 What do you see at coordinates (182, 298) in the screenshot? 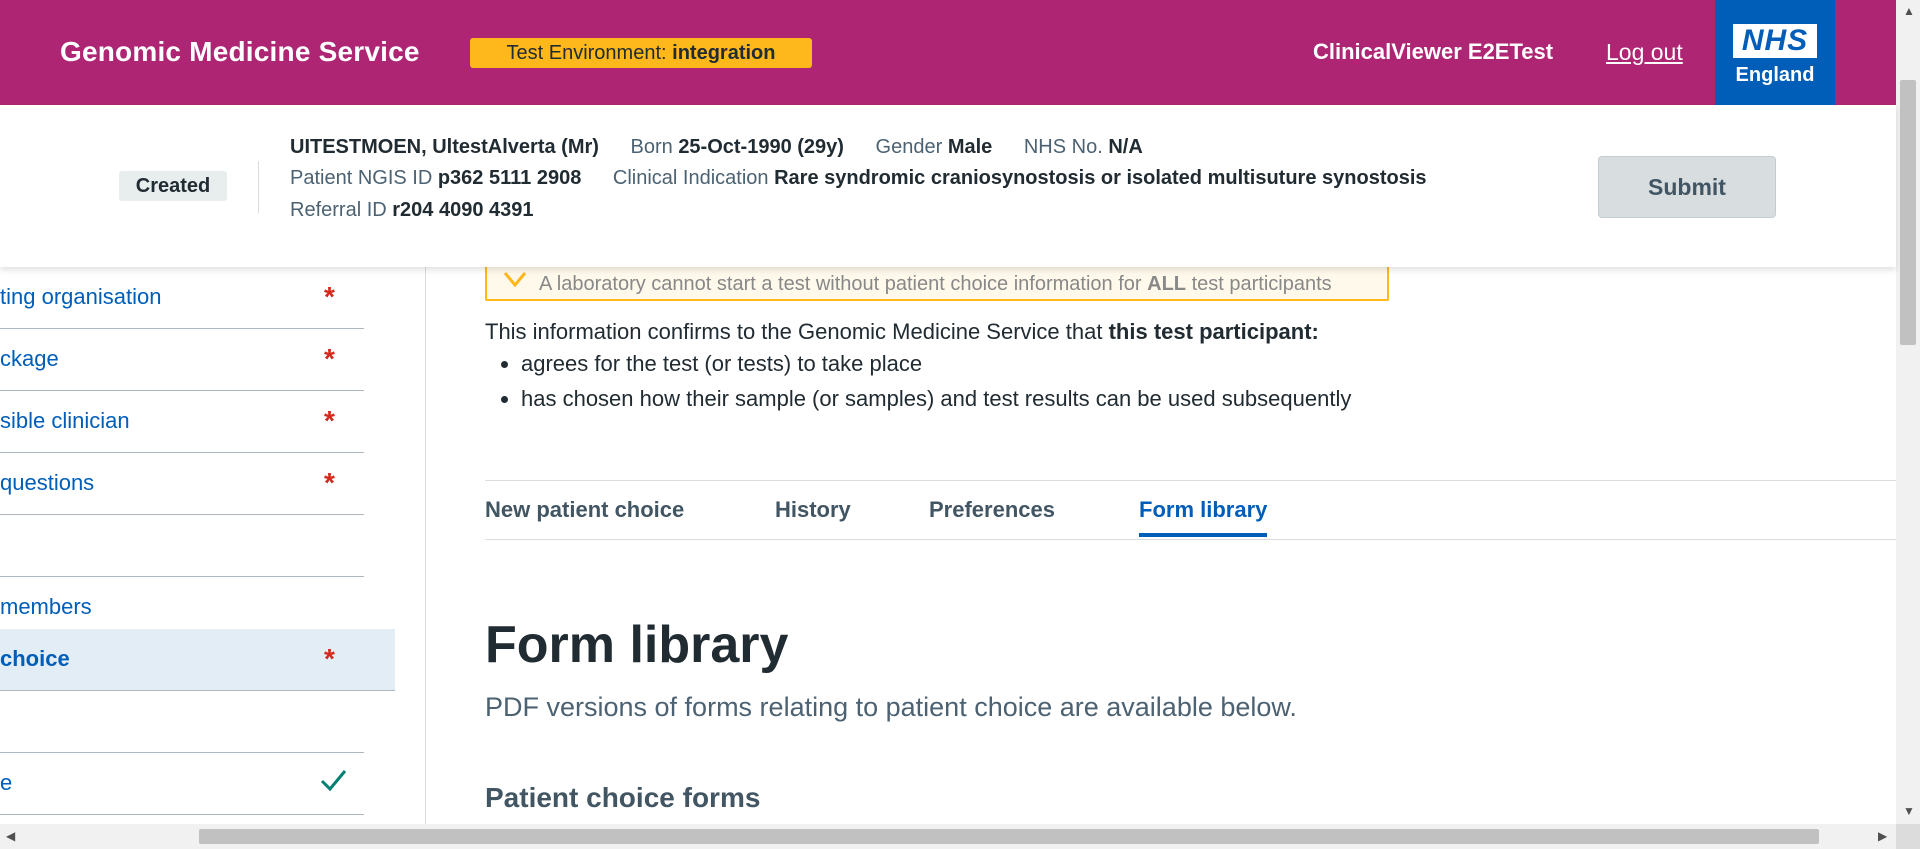
I see `sidebar-item-requesting-organisation: ting organisation *` at bounding box center [182, 298].